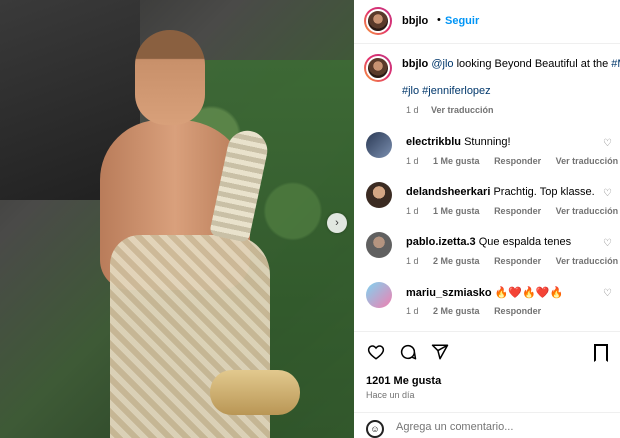 Image resolution: width=620 pixels, height=438 pixels. I want to click on likes-count: 1201 Me gusta, so click(403, 381).